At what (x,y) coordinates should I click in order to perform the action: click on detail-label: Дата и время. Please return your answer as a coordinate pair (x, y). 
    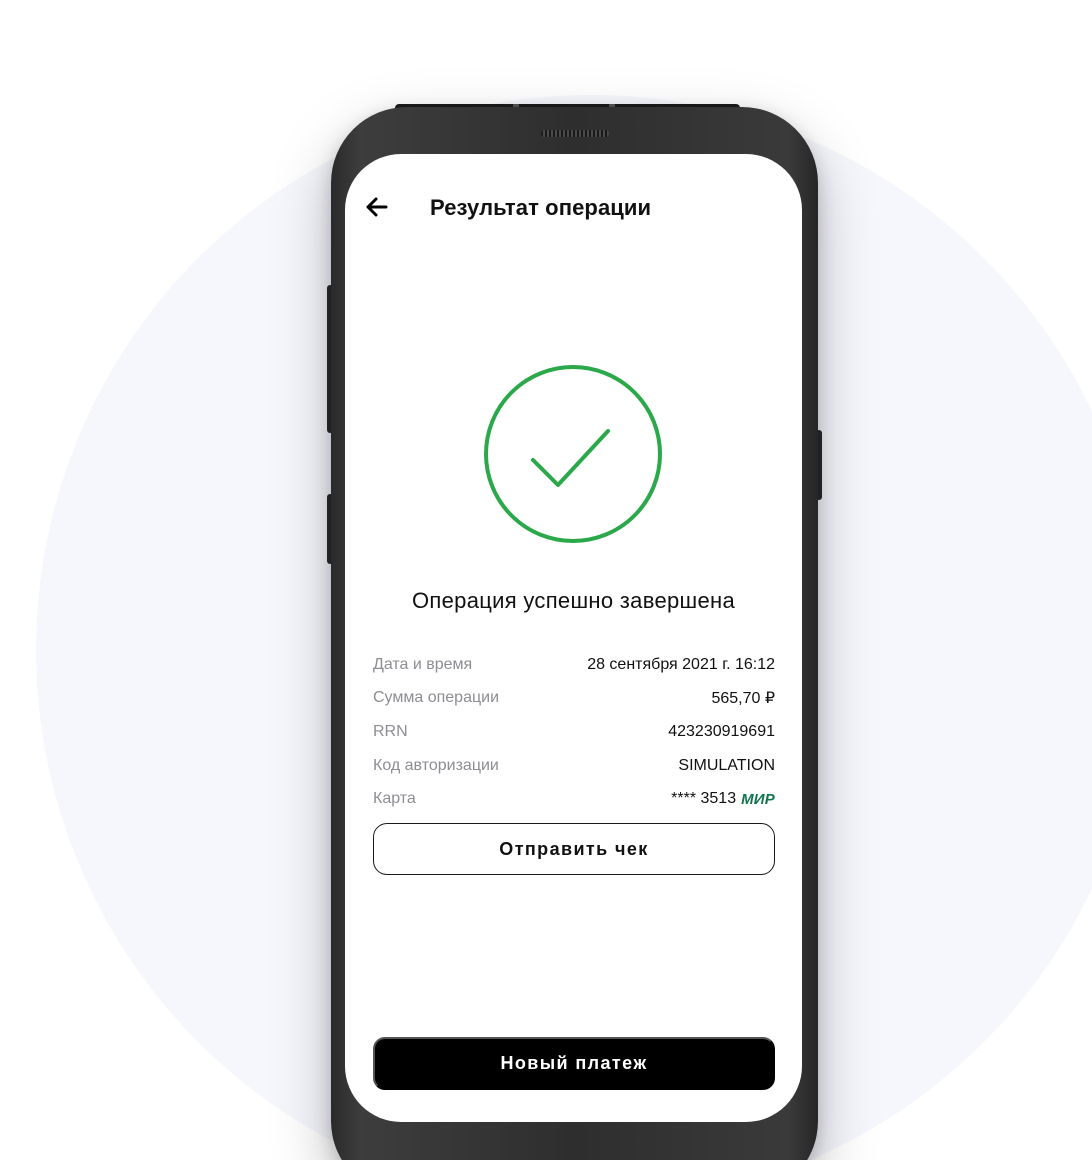
    Looking at the image, I should click on (423, 664).